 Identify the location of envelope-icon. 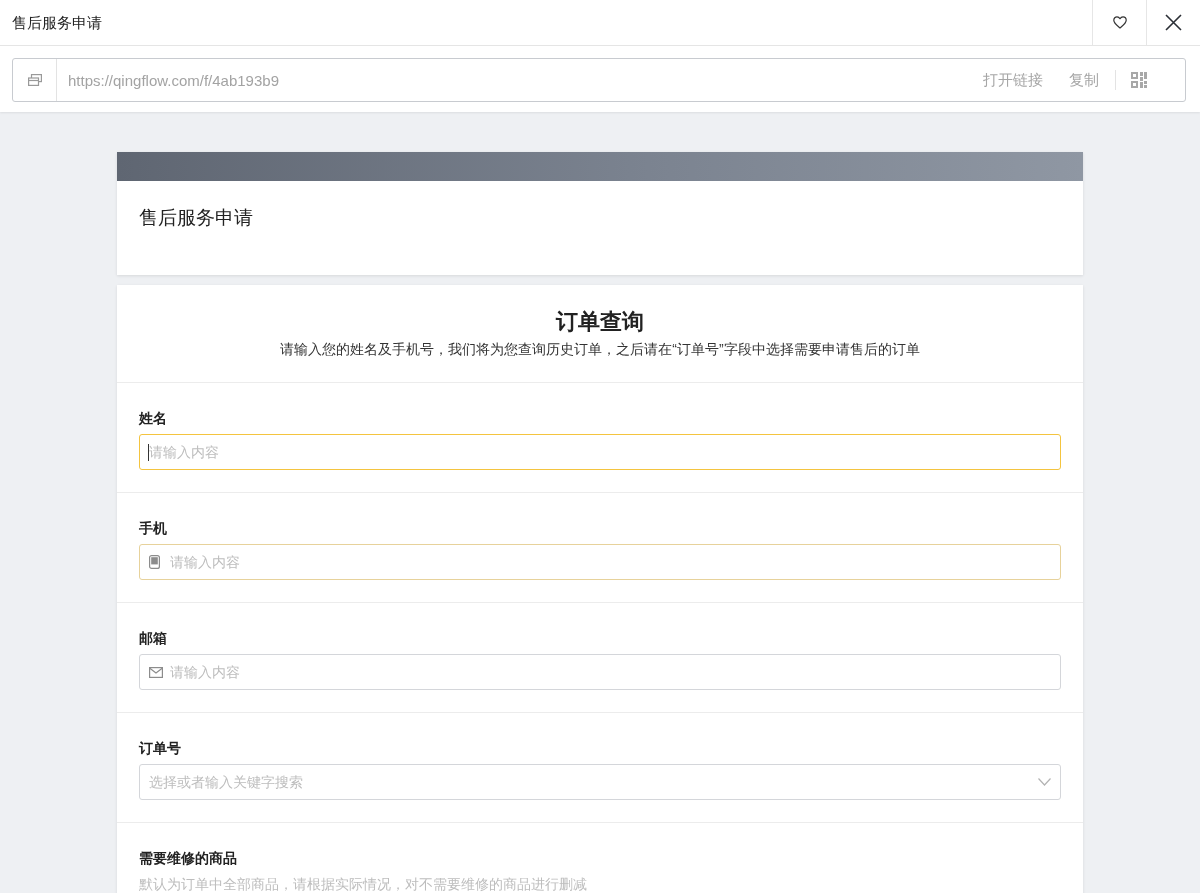
(156, 672).